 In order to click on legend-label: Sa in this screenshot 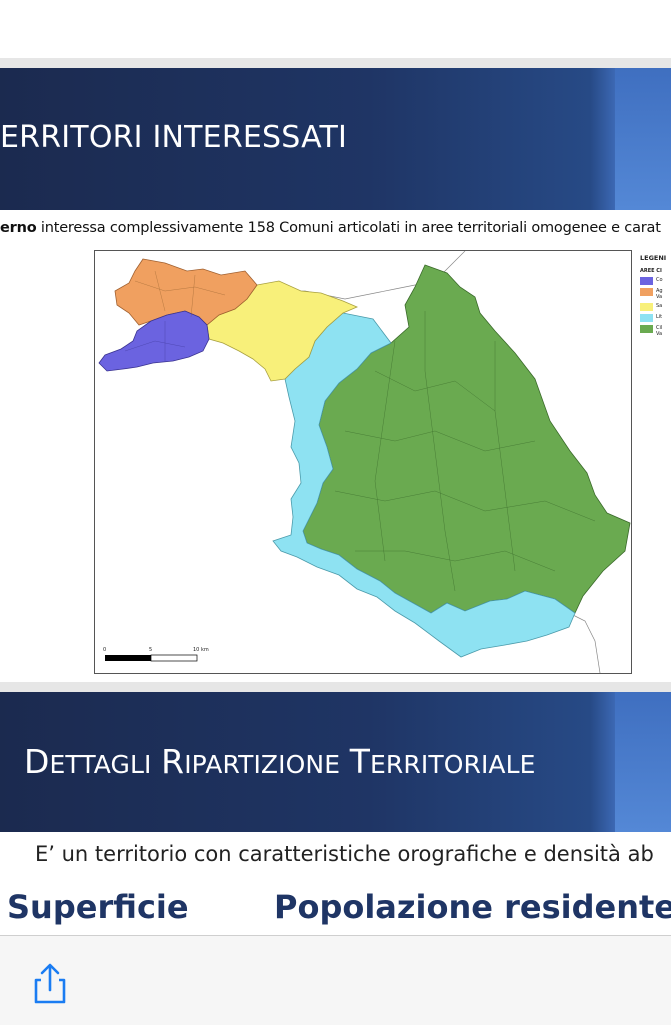, I will do `click(659, 306)`.